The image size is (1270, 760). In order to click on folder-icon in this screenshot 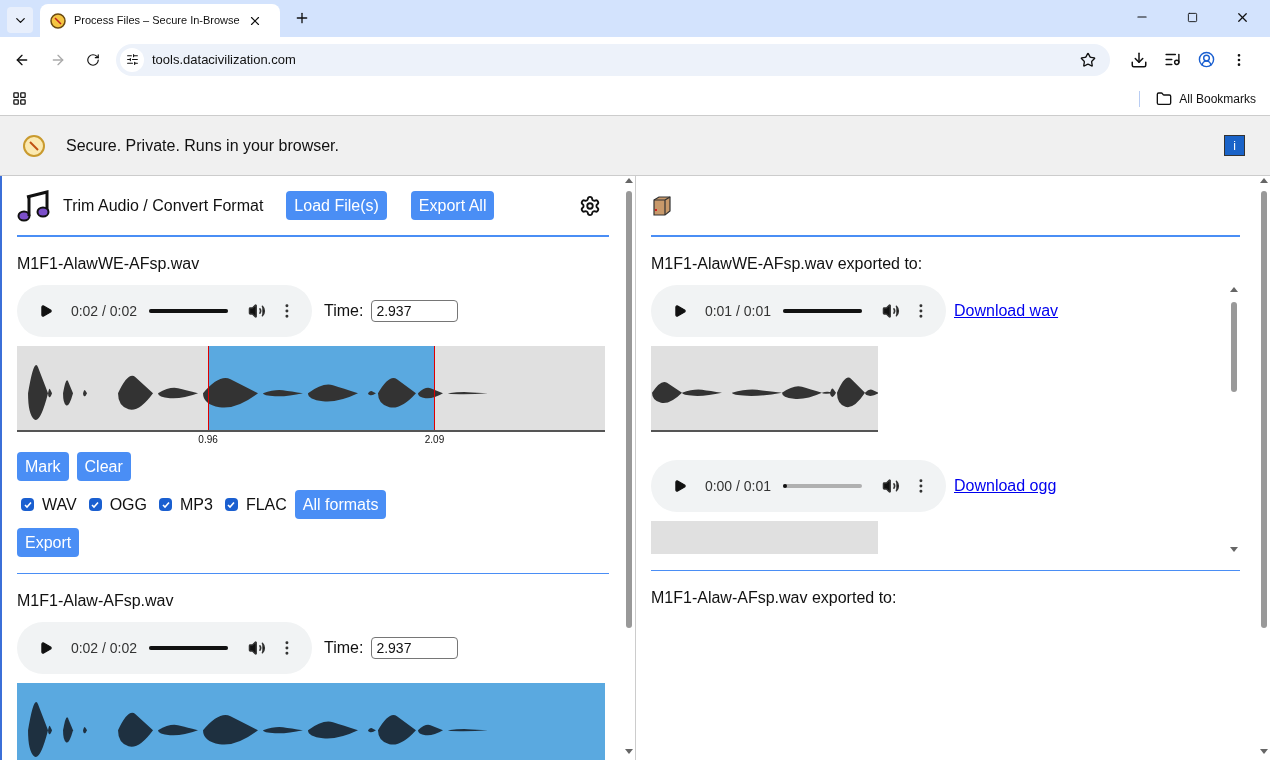, I will do `click(1164, 98)`.